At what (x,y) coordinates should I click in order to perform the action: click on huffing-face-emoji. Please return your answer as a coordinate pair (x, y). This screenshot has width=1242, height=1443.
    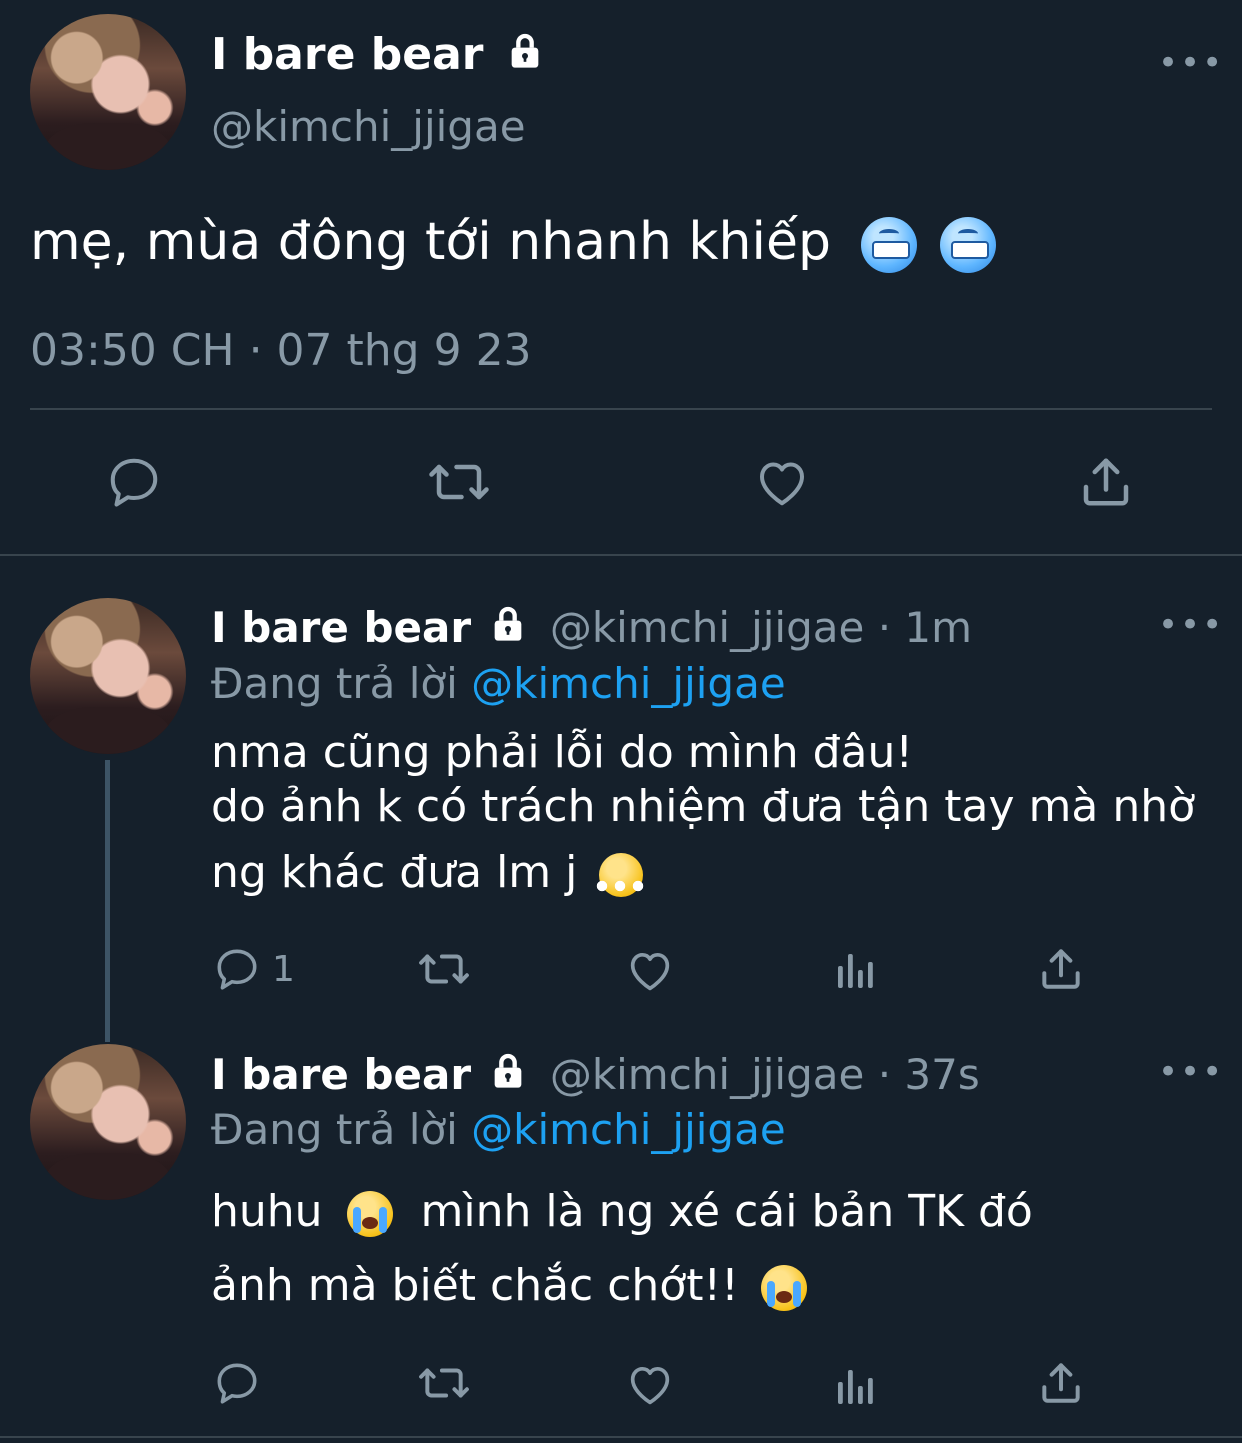
    Looking at the image, I should click on (621, 875).